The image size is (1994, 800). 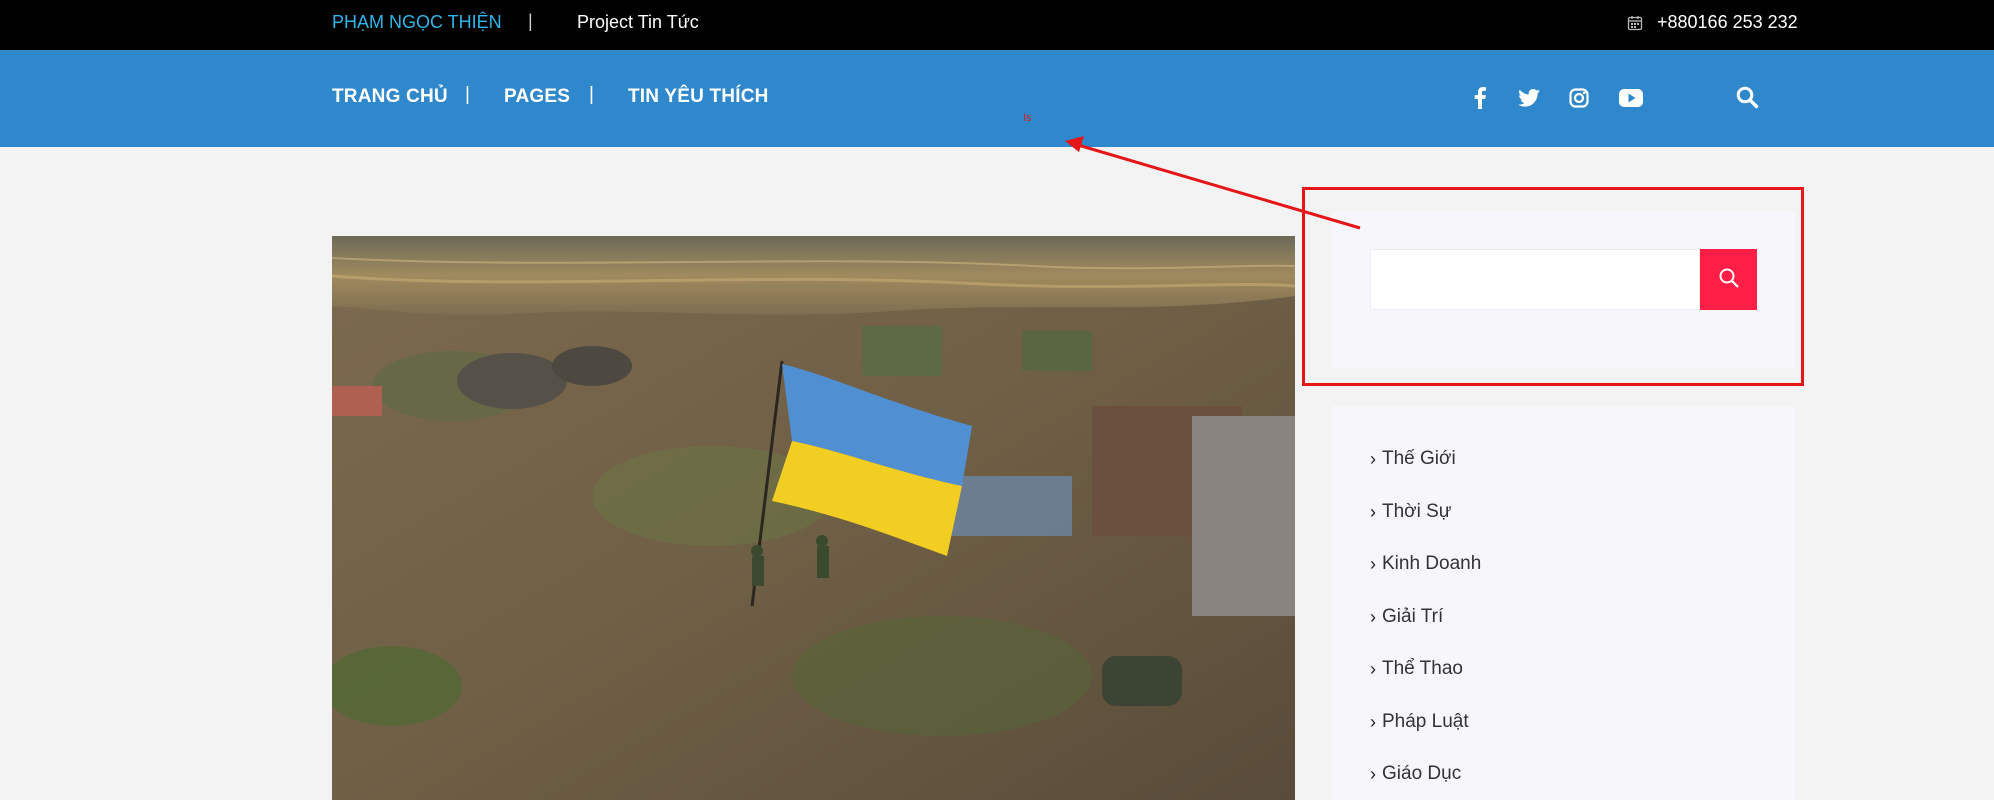 What do you see at coordinates (537, 97) in the screenshot?
I see `nav-item-pages: PAGES` at bounding box center [537, 97].